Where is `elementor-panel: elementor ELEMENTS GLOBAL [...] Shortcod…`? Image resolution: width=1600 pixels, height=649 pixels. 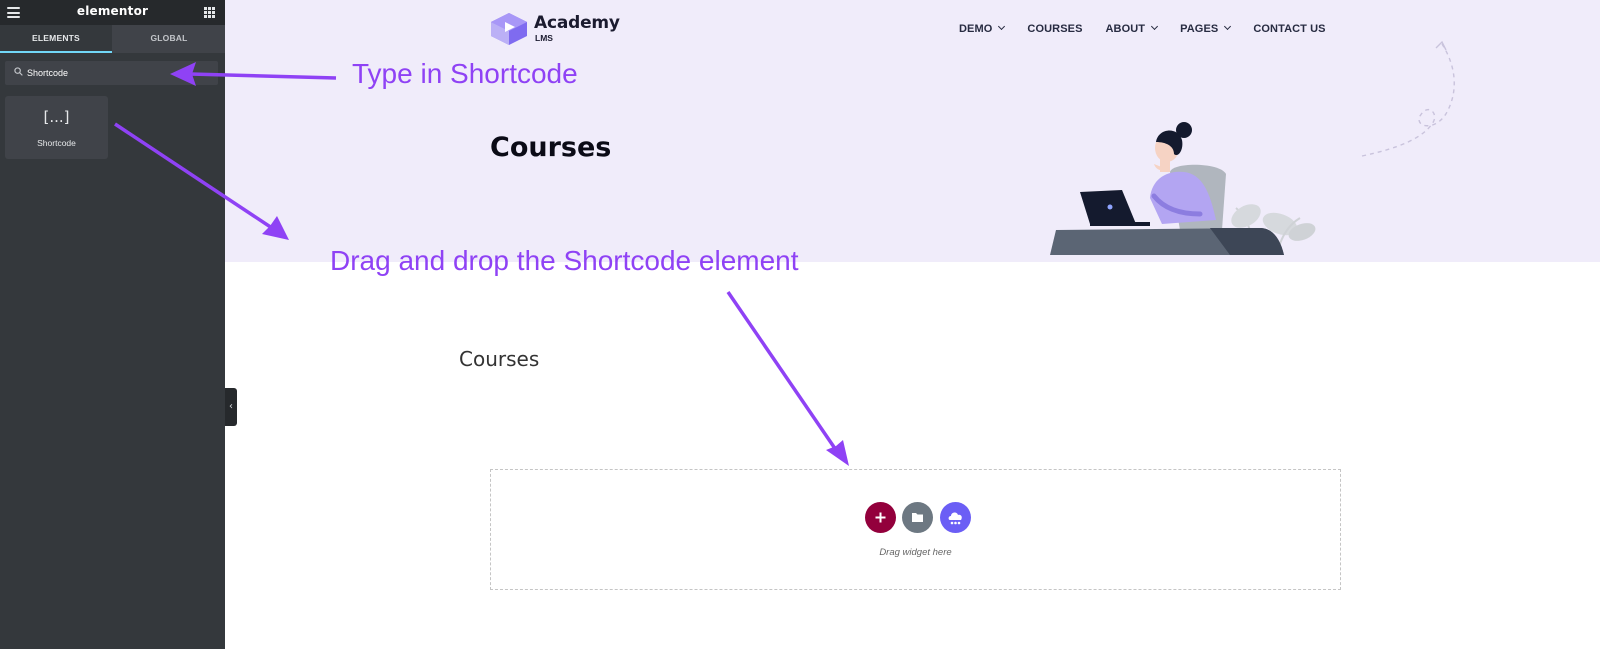
elementor-panel: elementor ELEMENTS GLOBAL [...] Shortcod… is located at coordinates (112, 324).